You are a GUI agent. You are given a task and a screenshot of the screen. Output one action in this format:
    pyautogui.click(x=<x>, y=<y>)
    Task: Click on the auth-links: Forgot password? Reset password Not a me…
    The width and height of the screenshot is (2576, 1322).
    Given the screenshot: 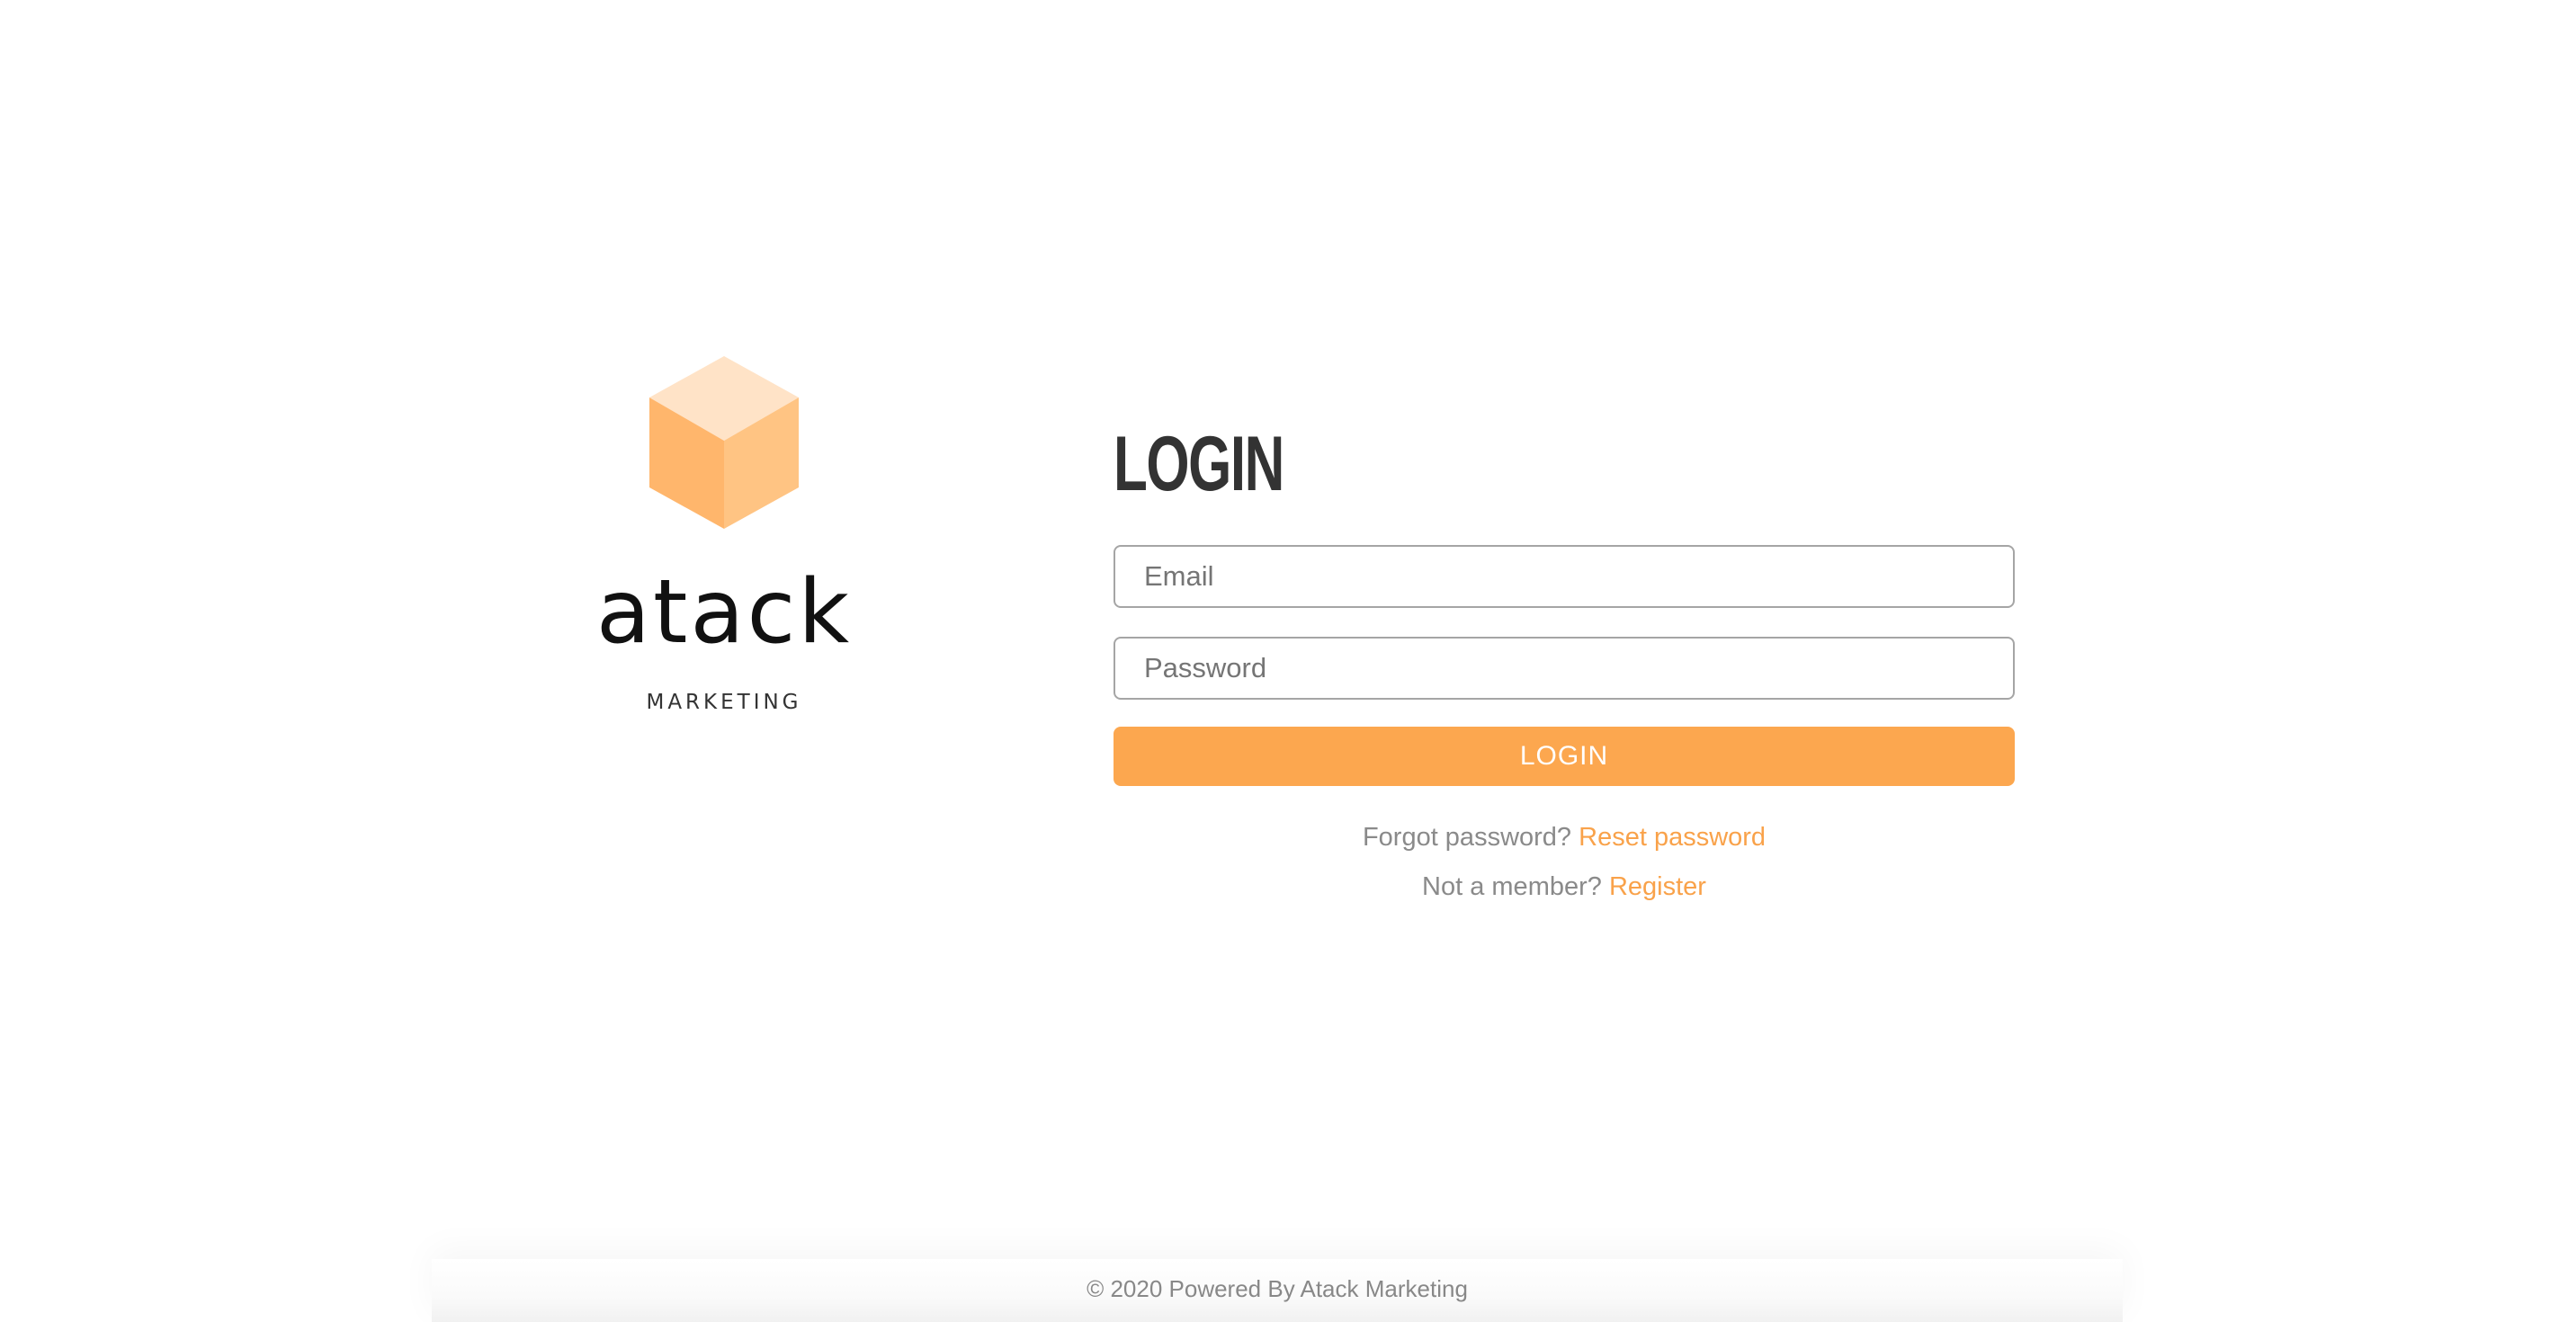 What is the action you would take?
    pyautogui.click(x=1564, y=862)
    